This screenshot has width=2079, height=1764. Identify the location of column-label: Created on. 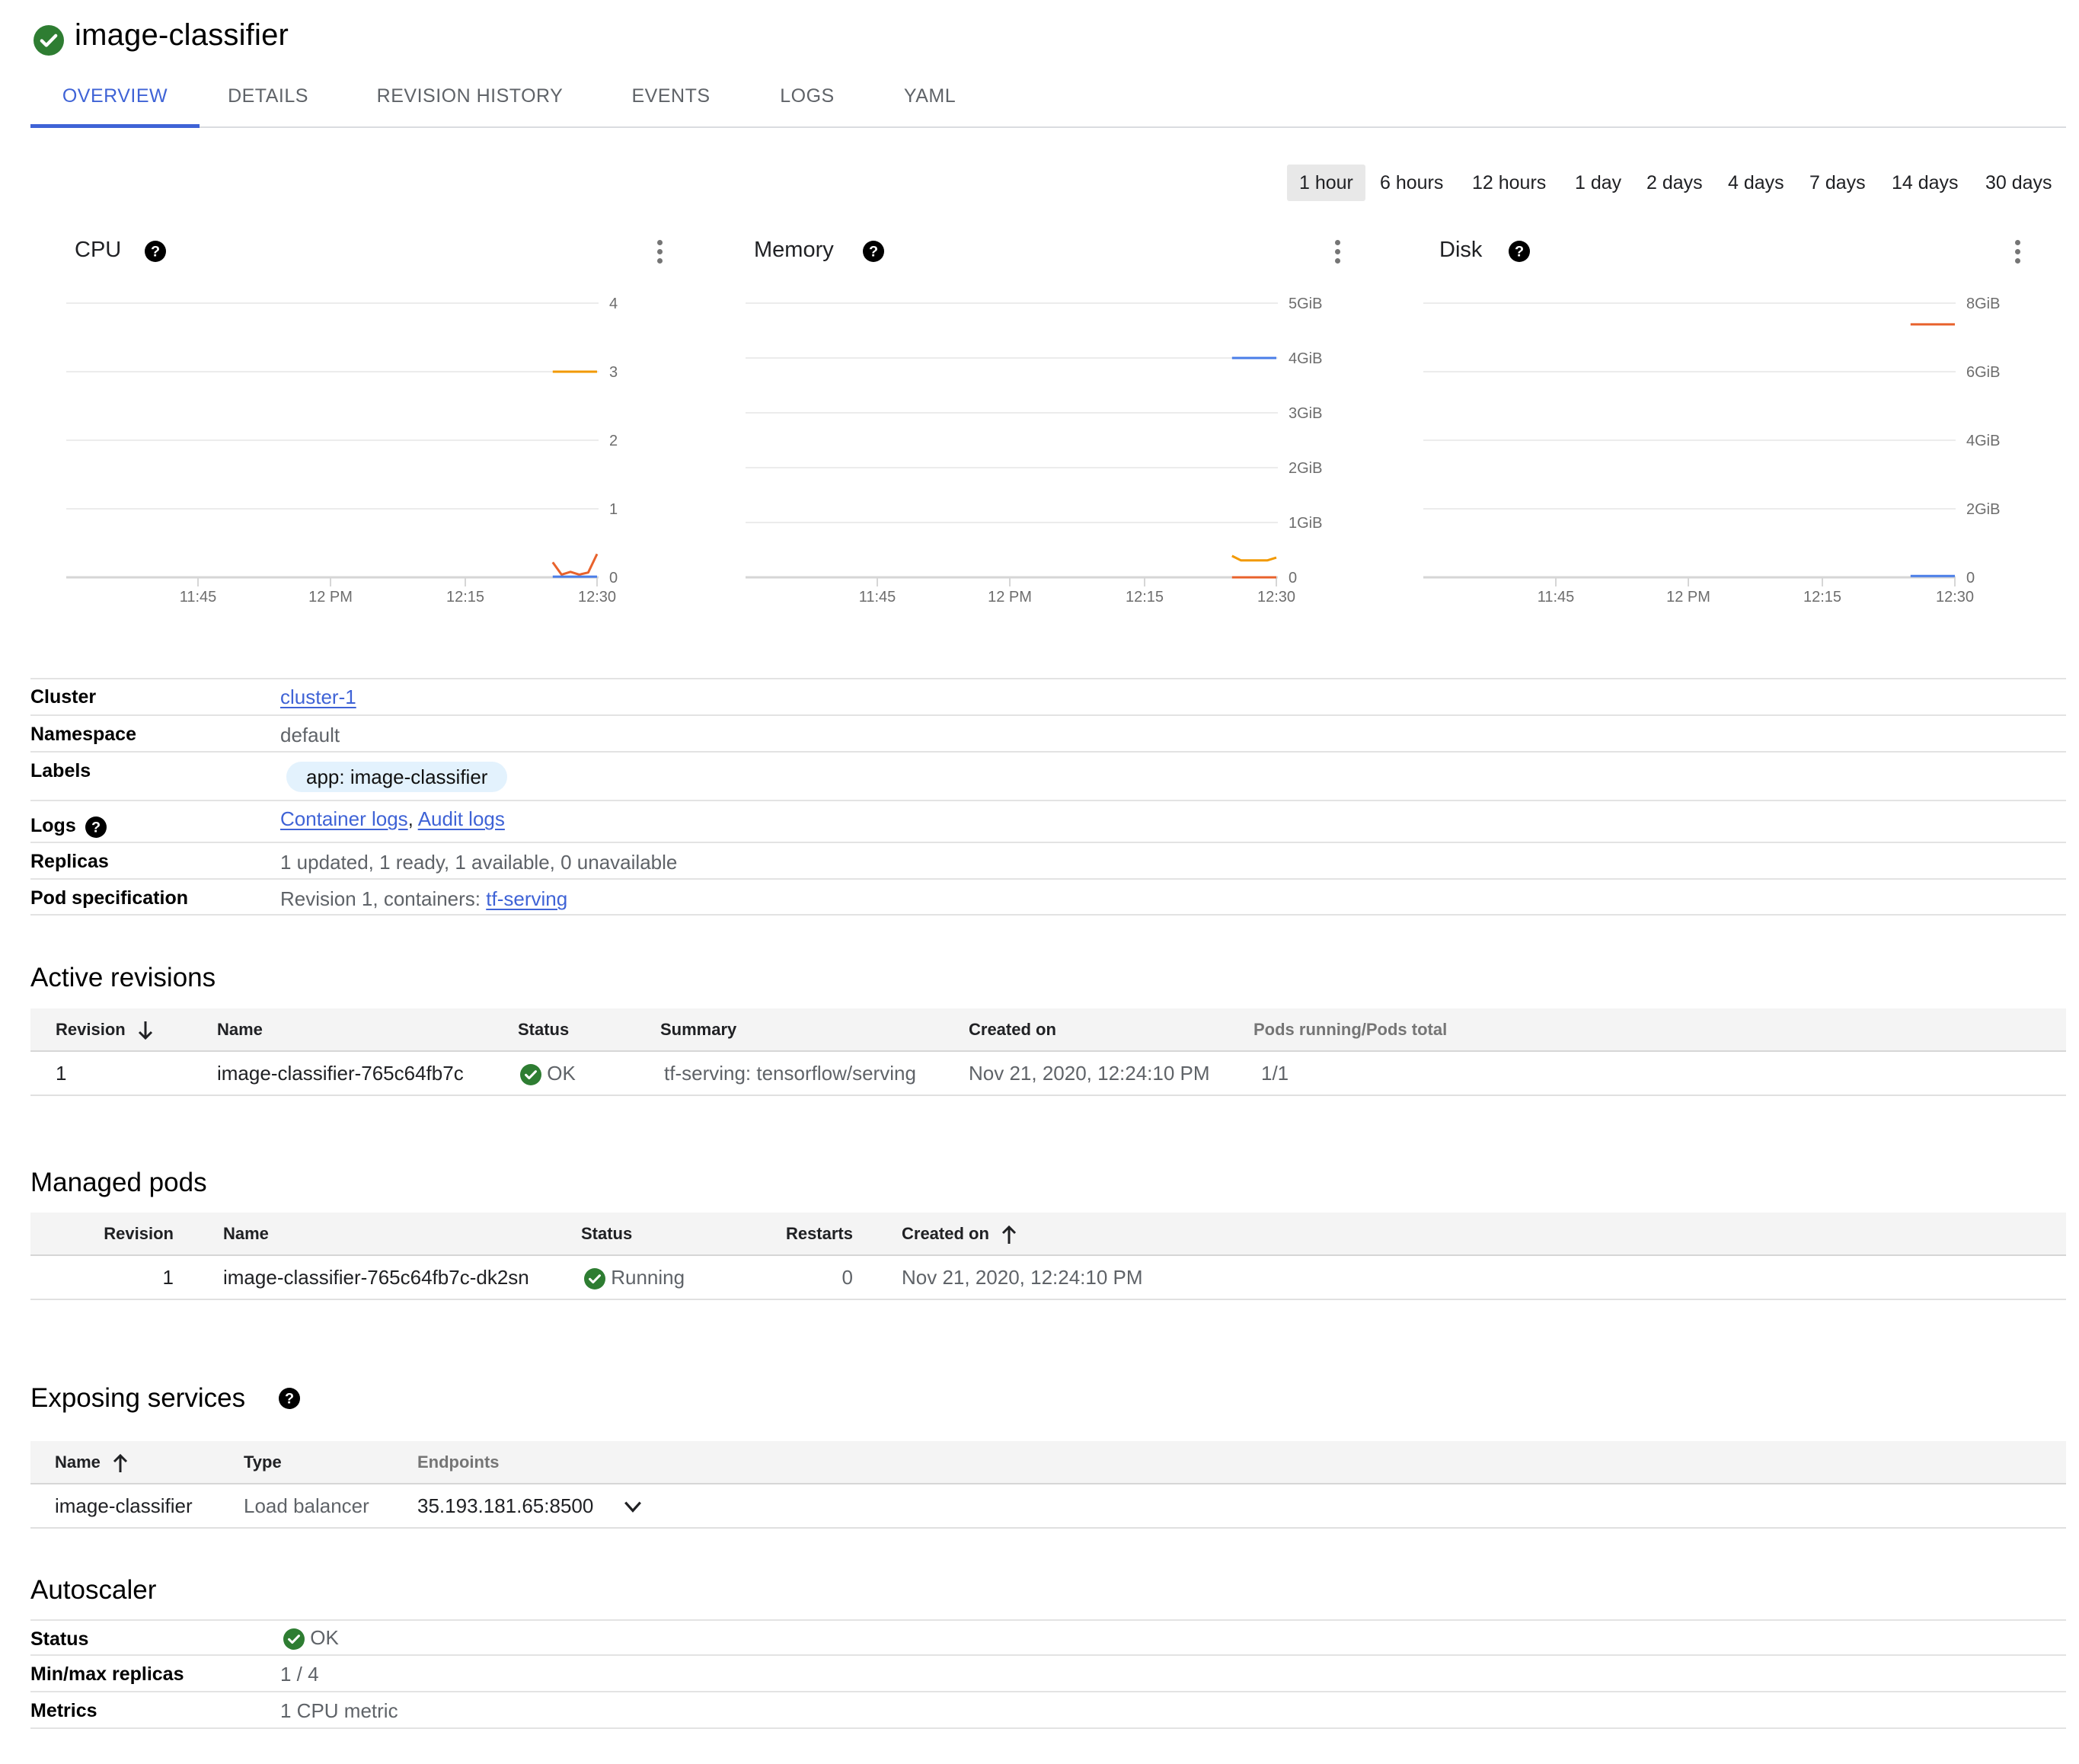
(945, 1233).